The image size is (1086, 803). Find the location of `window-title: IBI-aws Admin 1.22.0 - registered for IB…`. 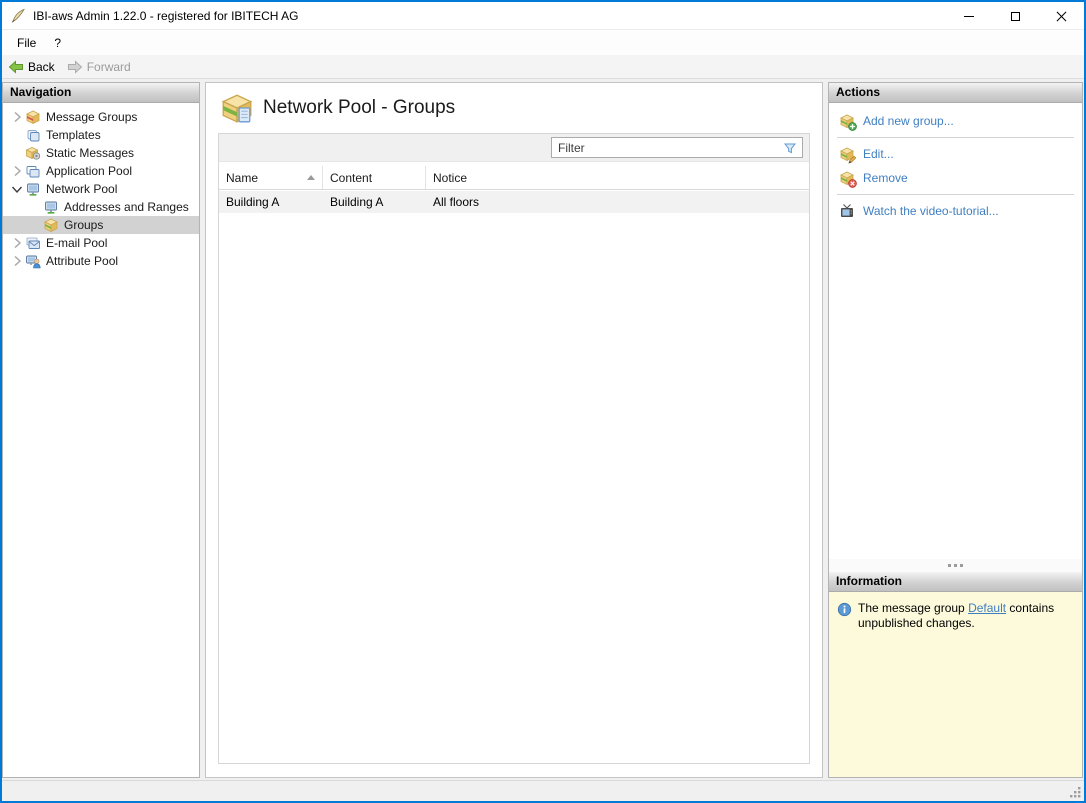

window-title: IBI-aws Admin 1.22.0 - registered for IB… is located at coordinates (166, 15).